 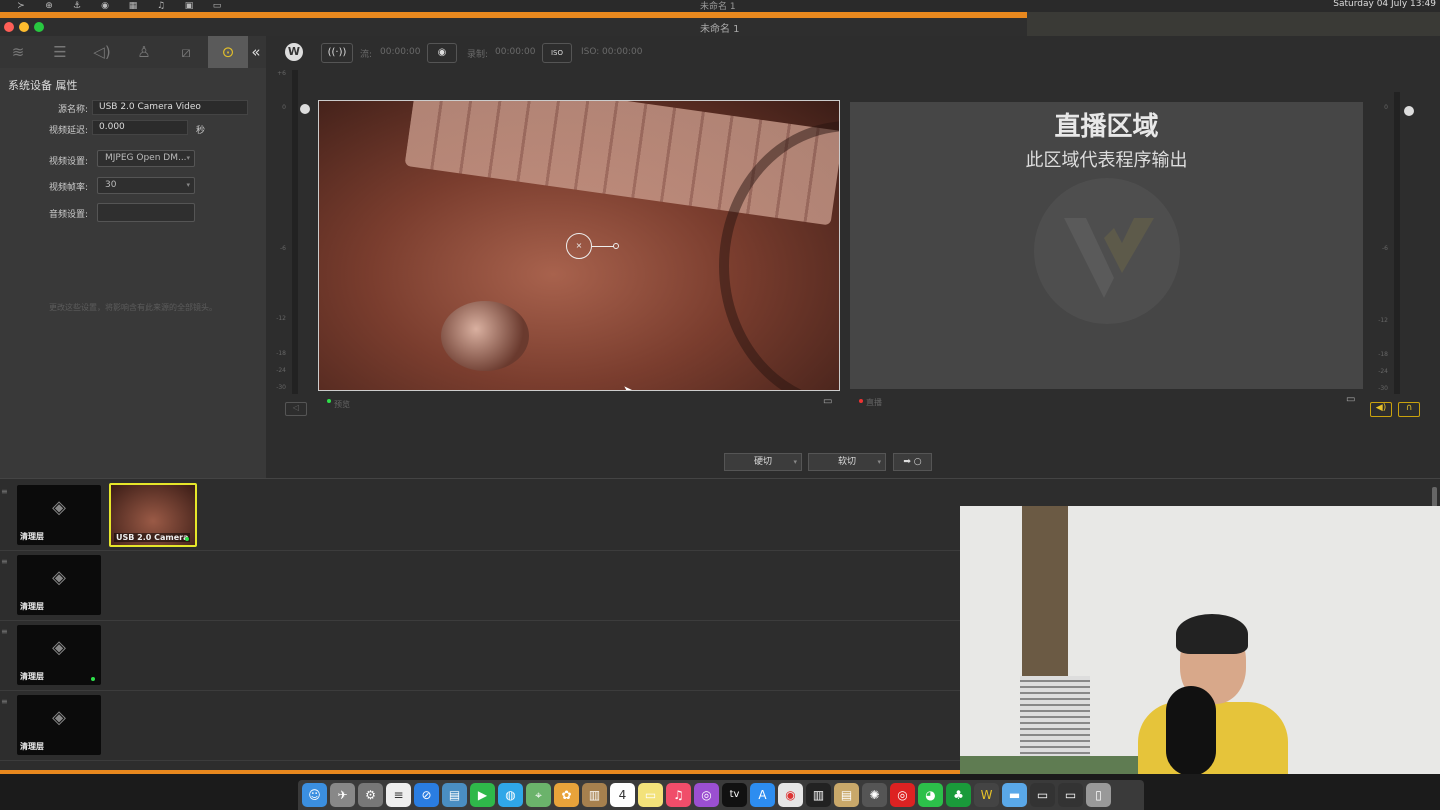 What do you see at coordinates (426, 795) in the screenshot?
I see `safari-icon: ⊘` at bounding box center [426, 795].